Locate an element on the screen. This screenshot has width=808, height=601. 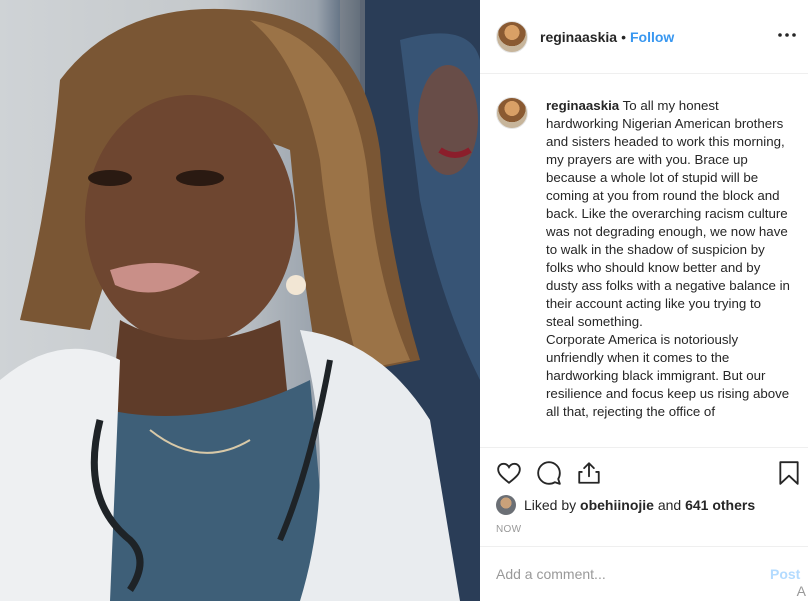
caption-username: reginaaskia is located at coordinates (582, 105).